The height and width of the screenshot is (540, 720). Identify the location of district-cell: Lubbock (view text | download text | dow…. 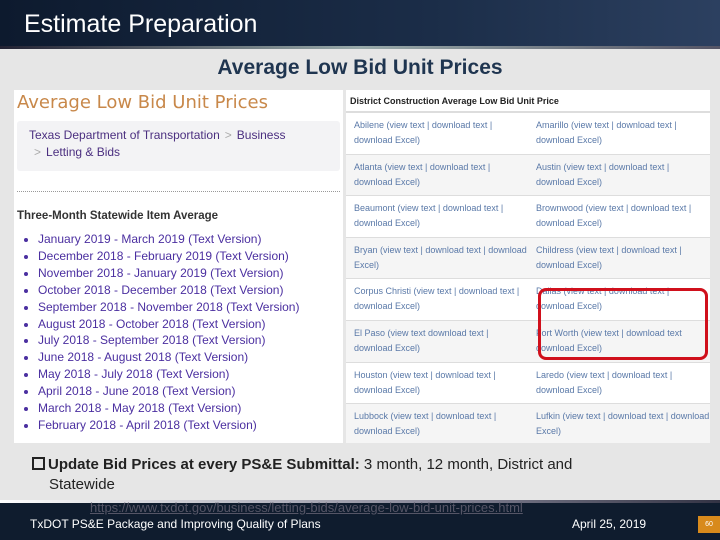
(437, 426).